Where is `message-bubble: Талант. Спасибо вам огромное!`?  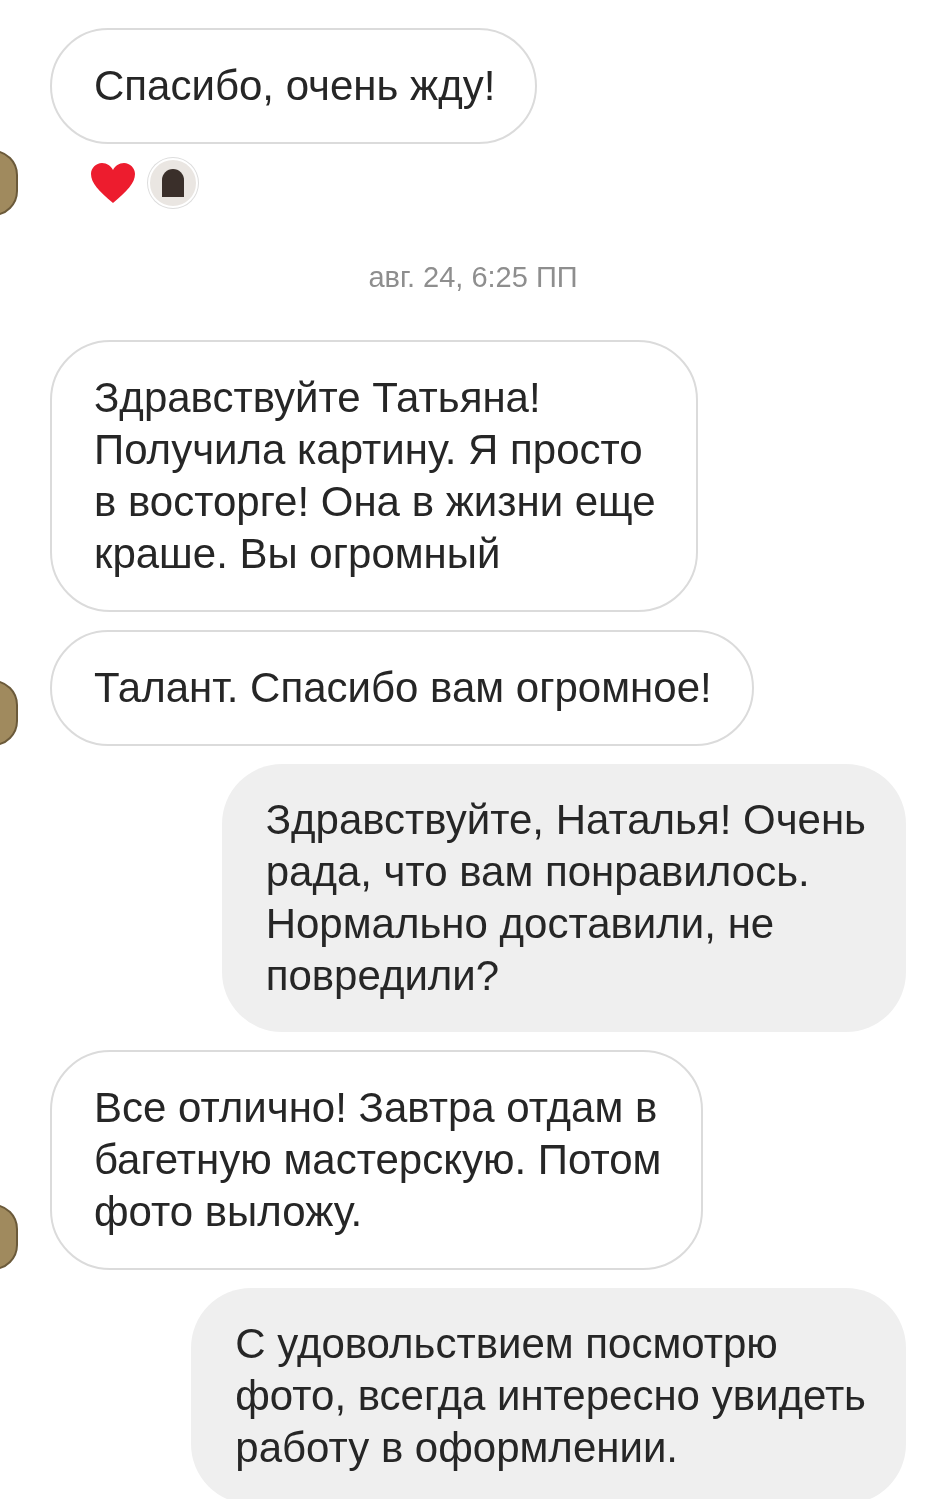
message-bubble: Талант. Спасибо вам огромное! is located at coordinates (402, 687).